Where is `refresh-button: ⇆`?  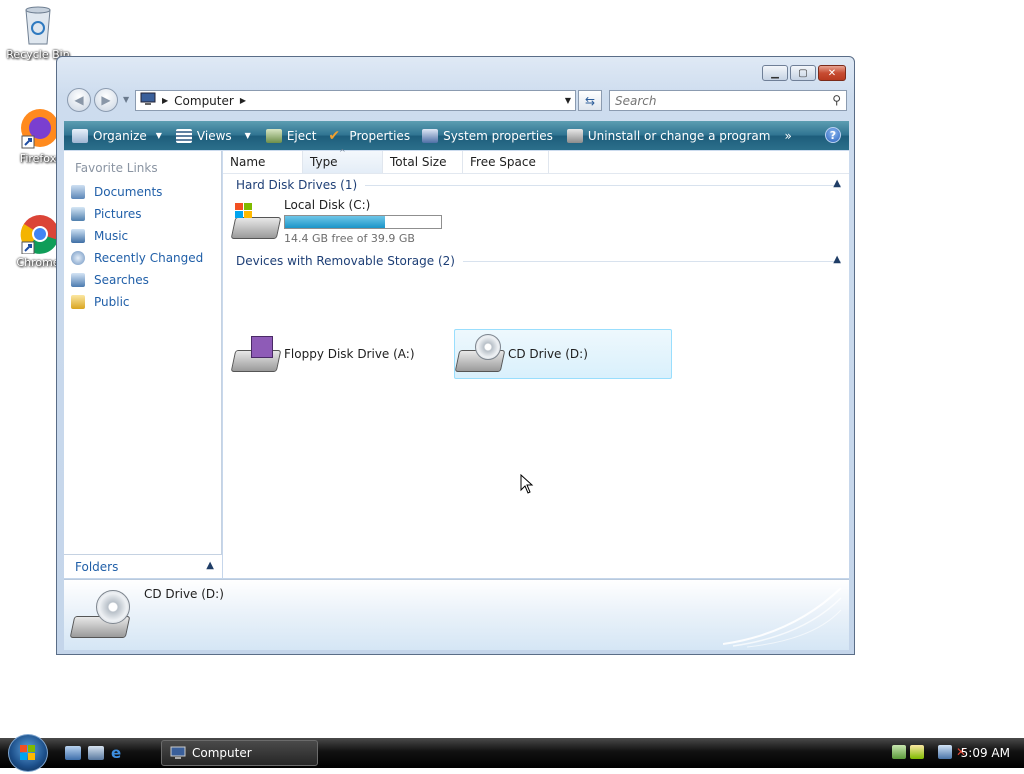
refresh-button: ⇆ is located at coordinates (590, 100).